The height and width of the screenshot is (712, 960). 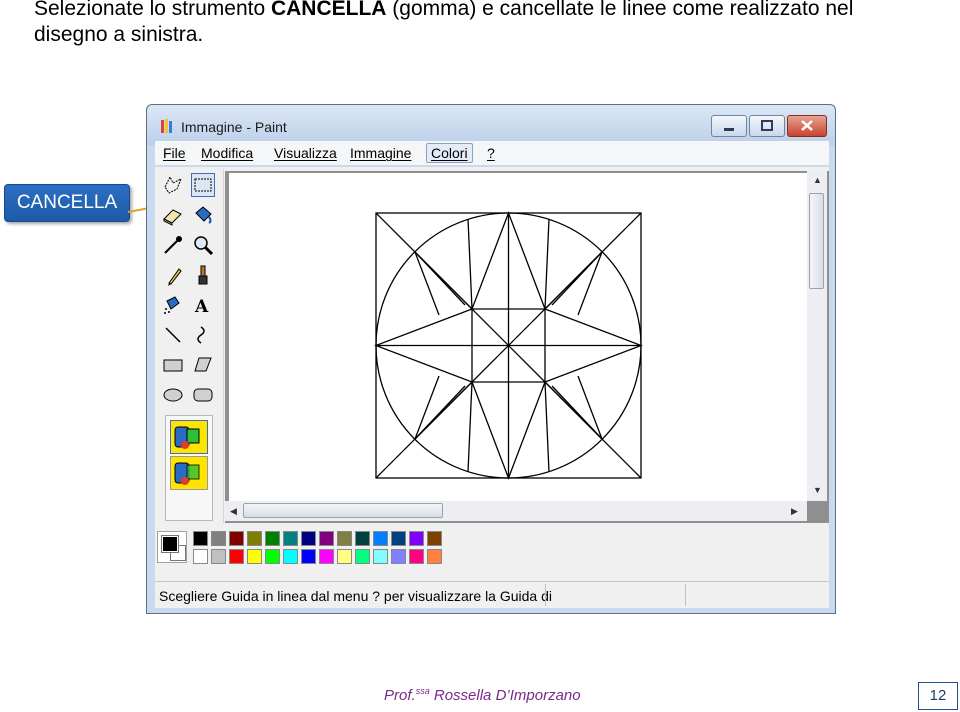 I want to click on minimize-icon, so click(x=729, y=129).